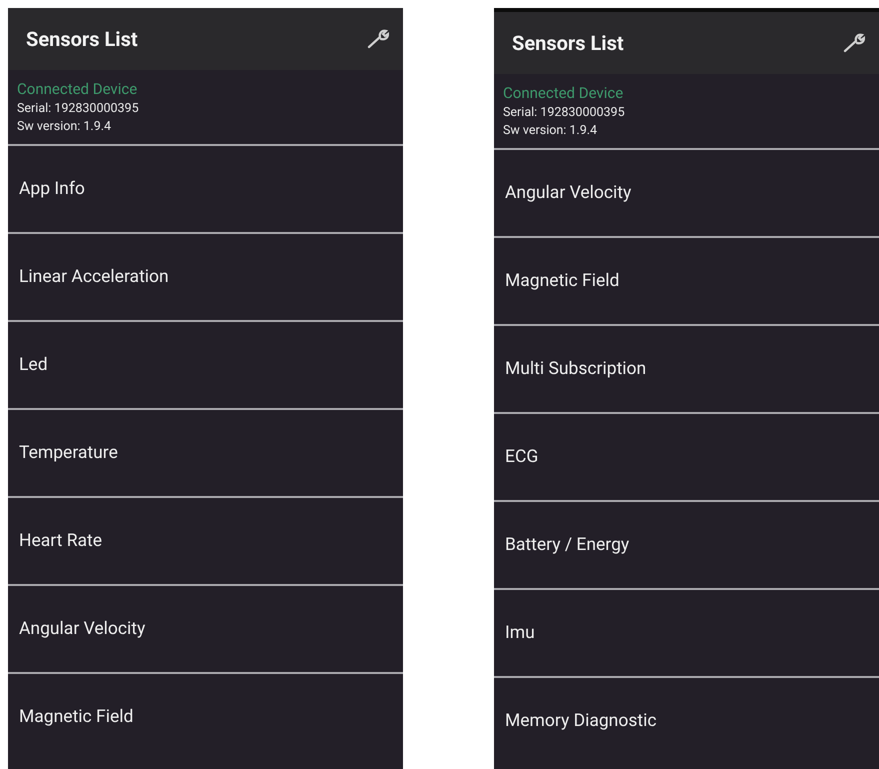  I want to click on sensor-list-item: App Info, so click(205, 188).